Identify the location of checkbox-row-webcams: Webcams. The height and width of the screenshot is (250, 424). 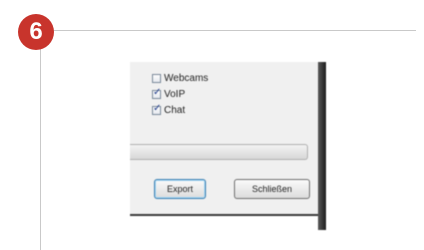
(180, 78).